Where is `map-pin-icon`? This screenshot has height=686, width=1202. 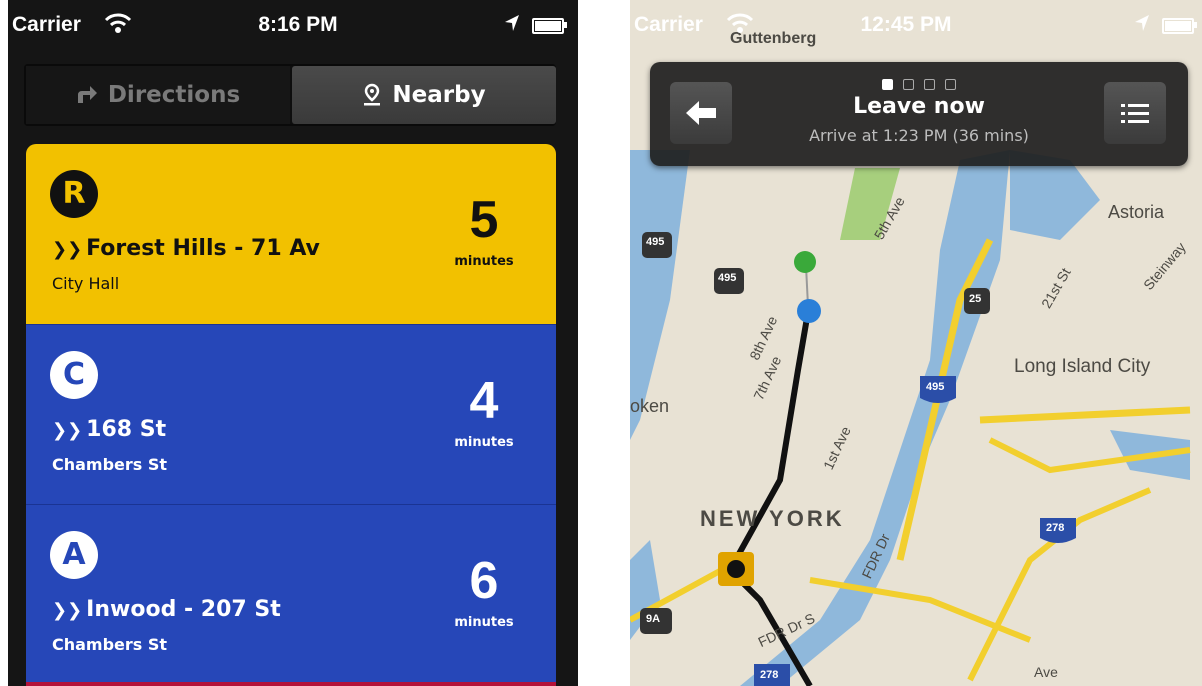 map-pin-icon is located at coordinates (372, 94).